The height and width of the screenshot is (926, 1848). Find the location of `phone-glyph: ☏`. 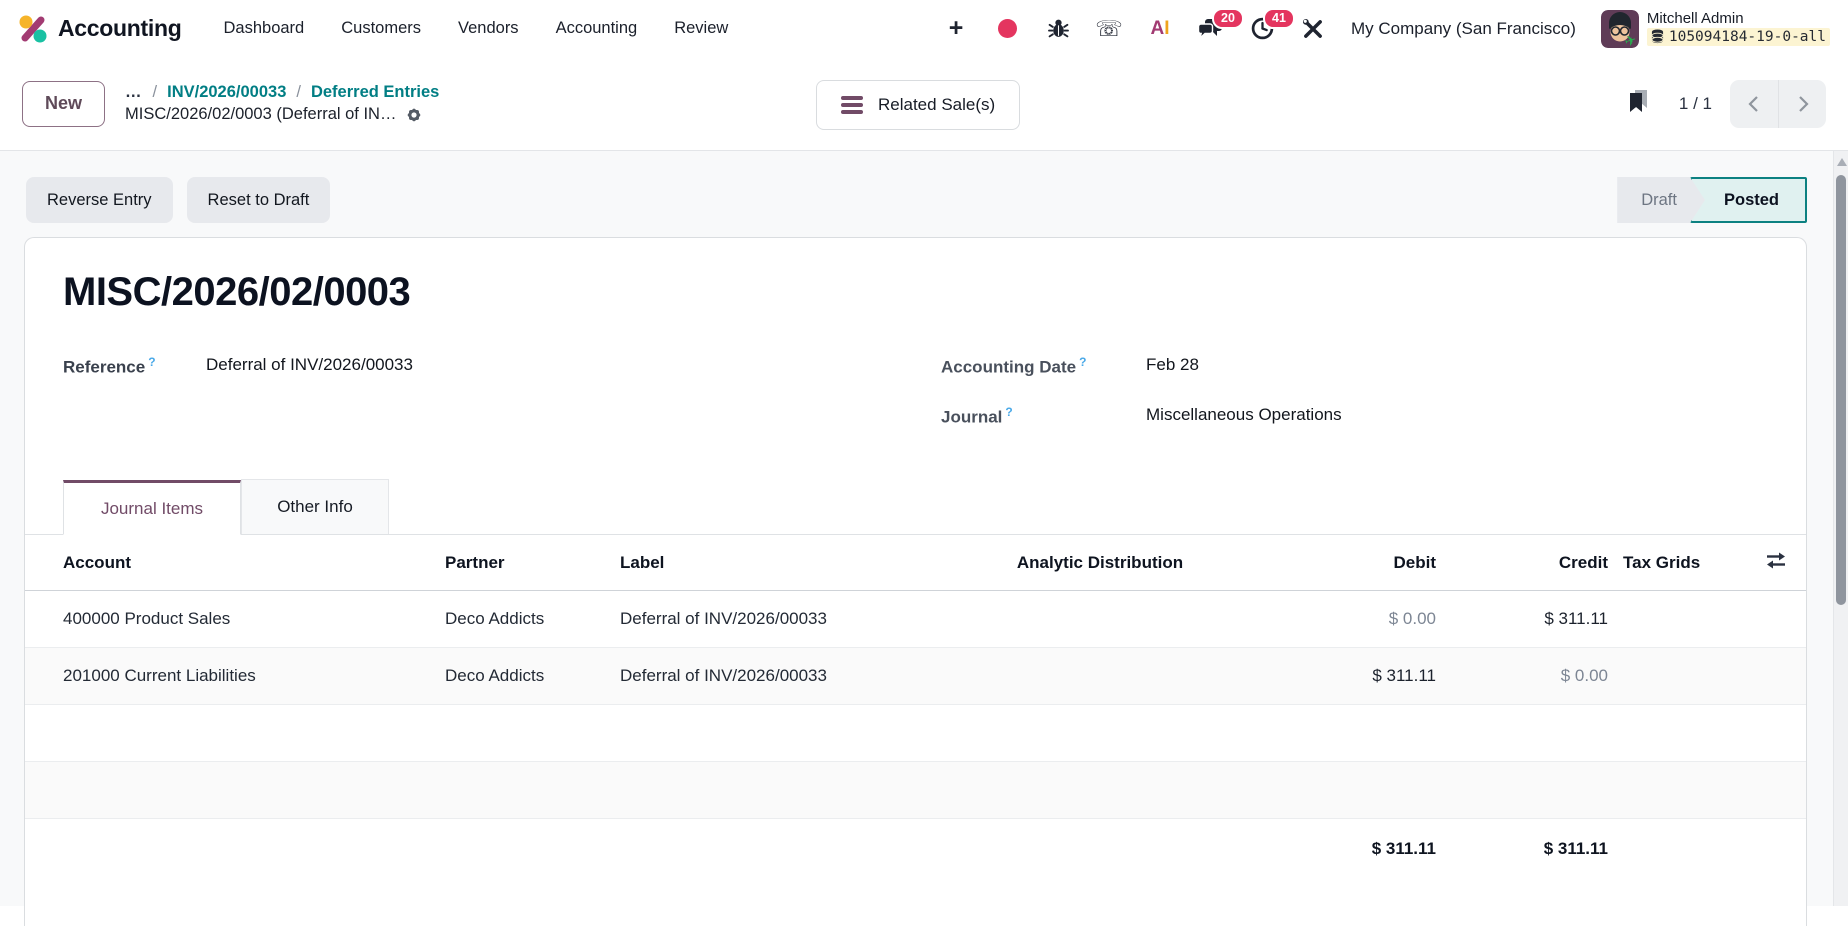

phone-glyph: ☏ is located at coordinates (1109, 28).